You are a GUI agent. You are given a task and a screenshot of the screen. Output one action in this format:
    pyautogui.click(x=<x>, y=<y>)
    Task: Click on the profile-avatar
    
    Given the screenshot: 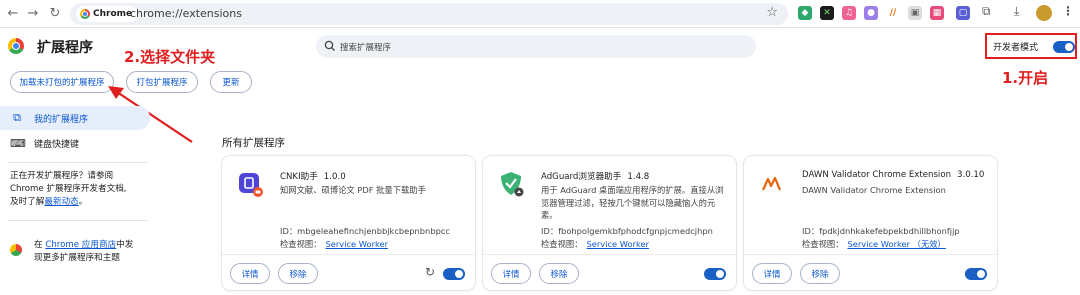 What is the action you would take?
    pyautogui.click(x=1044, y=13)
    